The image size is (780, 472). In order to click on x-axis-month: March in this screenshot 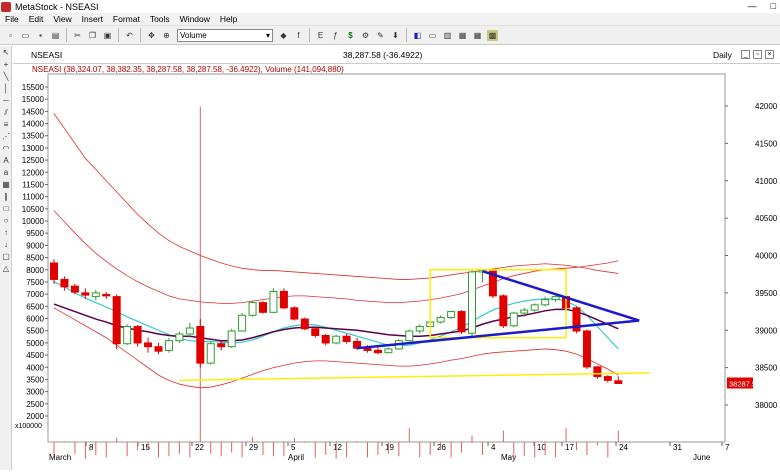, I will do `click(60, 457)`.